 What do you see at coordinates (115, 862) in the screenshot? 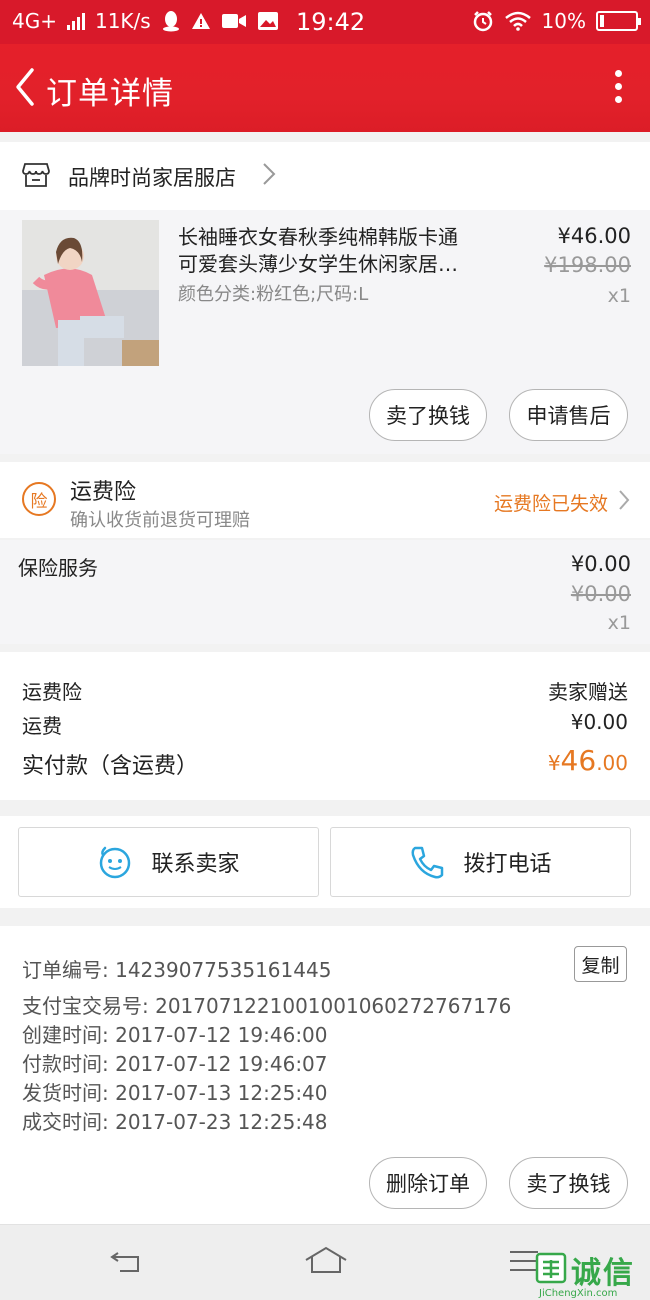
I see `chat-face-icon` at bounding box center [115, 862].